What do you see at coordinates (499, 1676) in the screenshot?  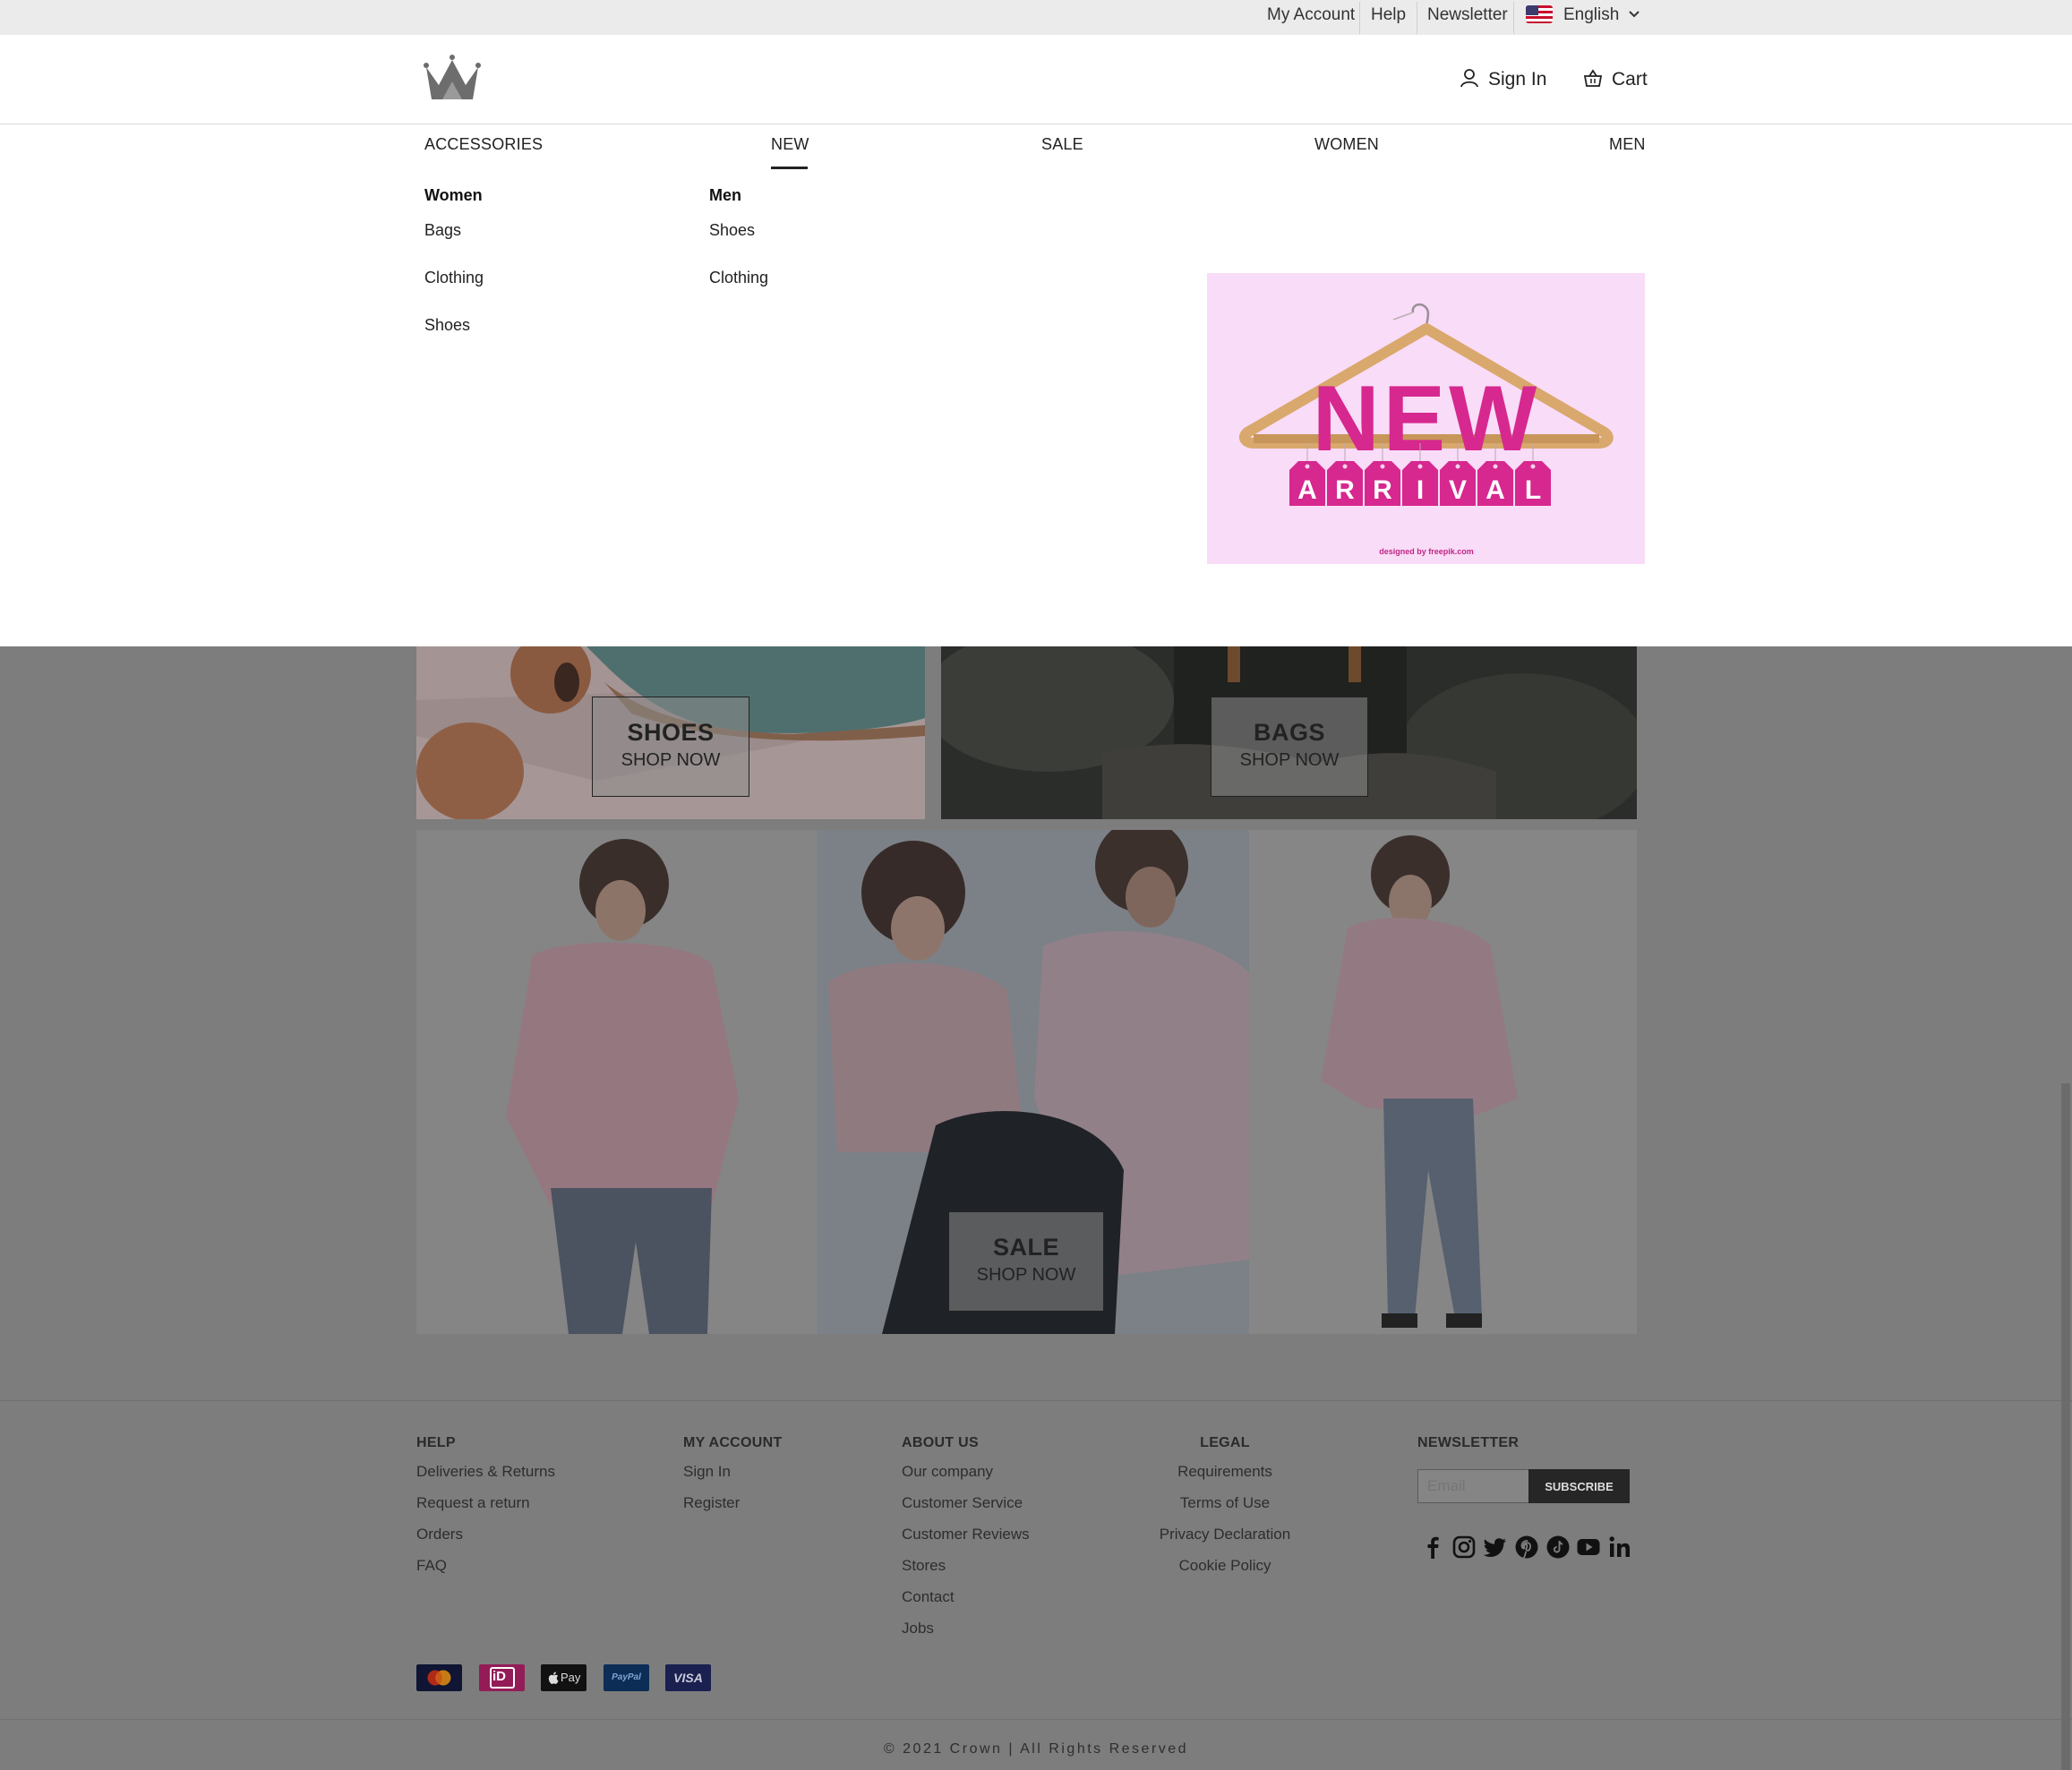 I see `ideal-label: iD` at bounding box center [499, 1676].